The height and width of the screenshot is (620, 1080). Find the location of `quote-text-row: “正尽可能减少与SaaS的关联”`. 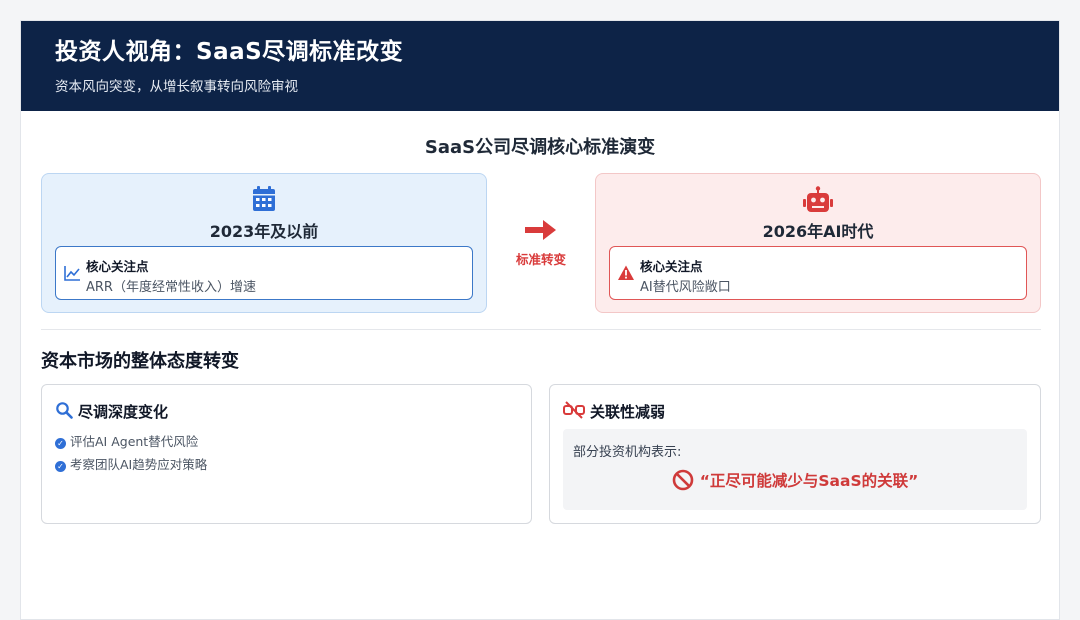

quote-text-row: “正尽可能减少与SaaS的关联” is located at coordinates (795, 482).